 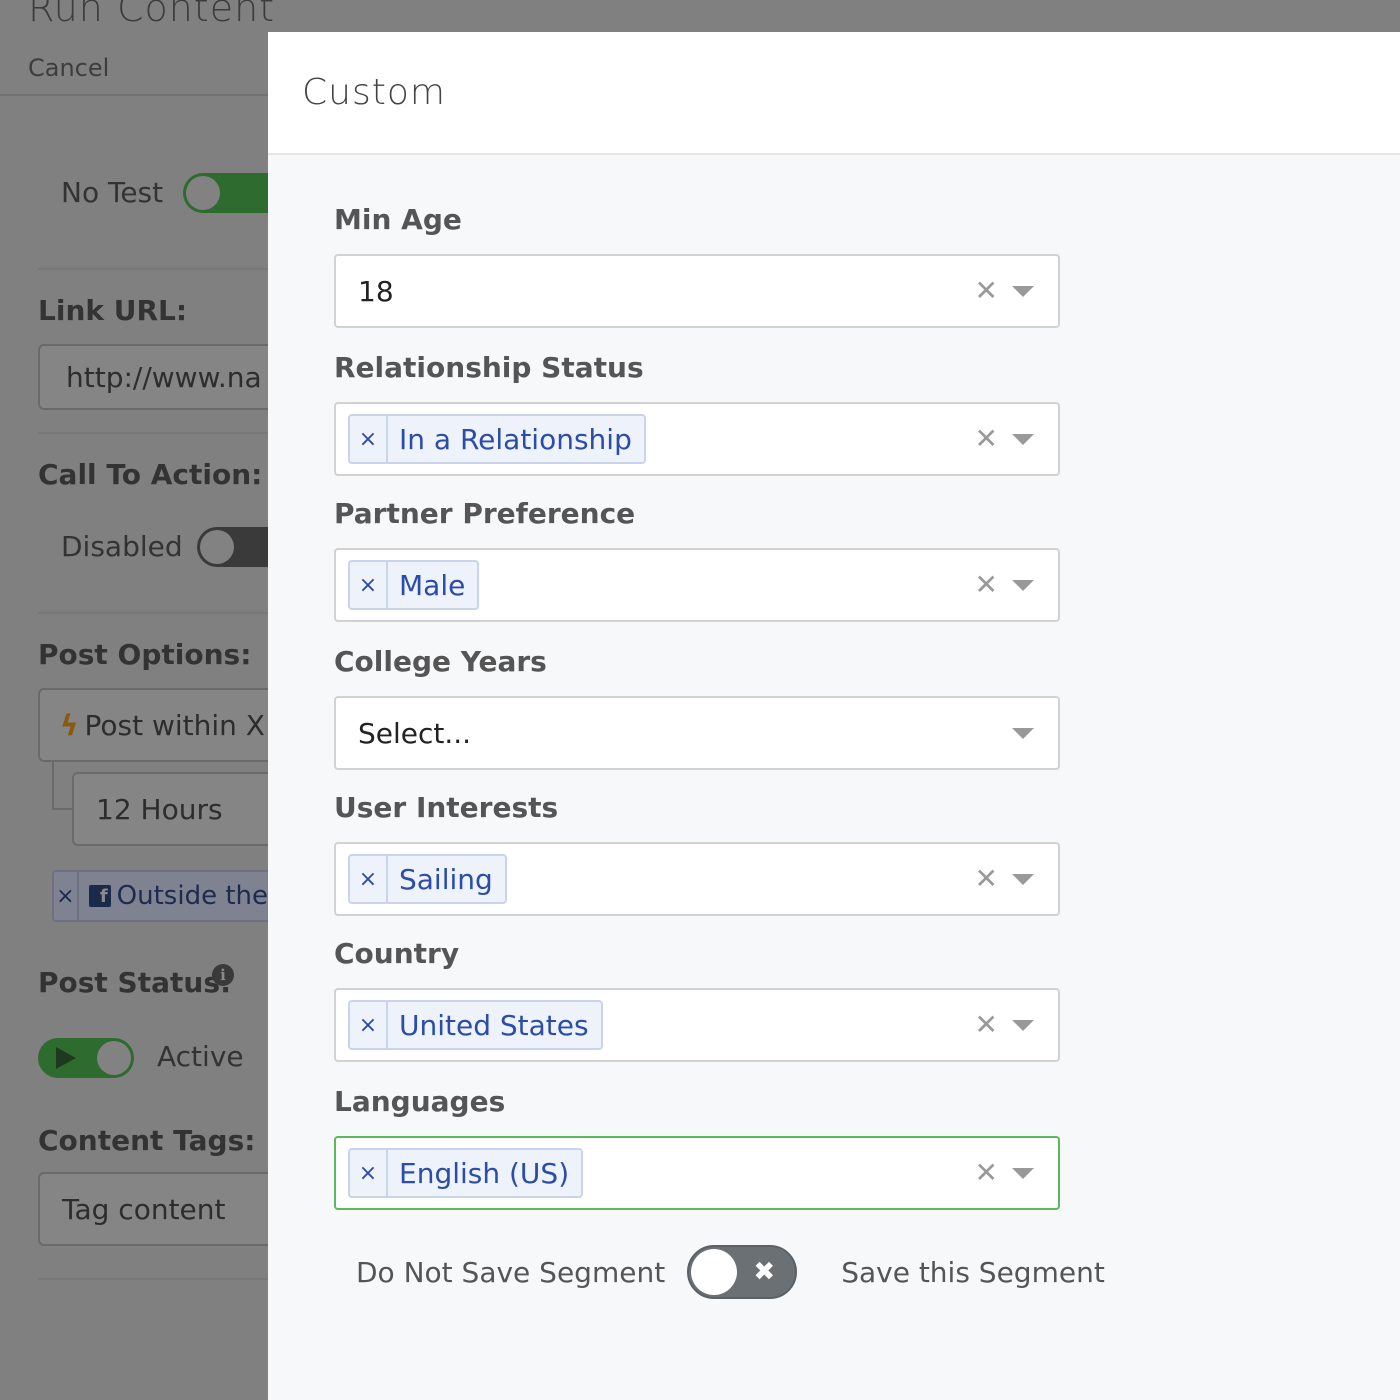 I want to click on chip-label: Sailing, so click(x=446, y=879).